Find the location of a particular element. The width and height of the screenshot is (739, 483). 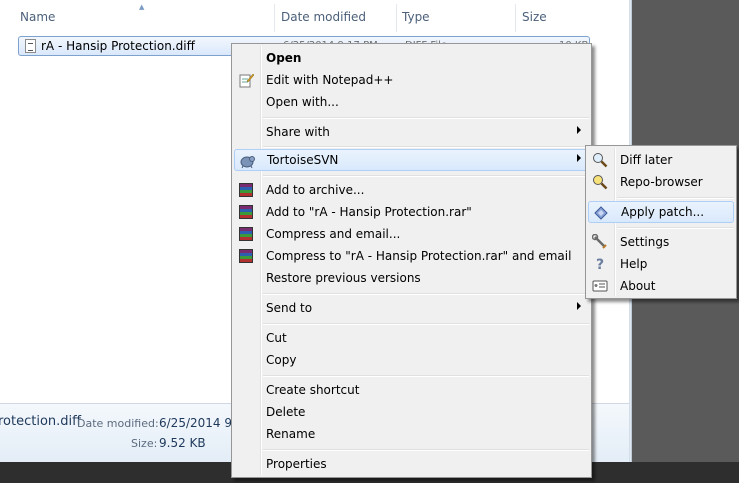

details-date-label: Date modified: is located at coordinates (118, 423).